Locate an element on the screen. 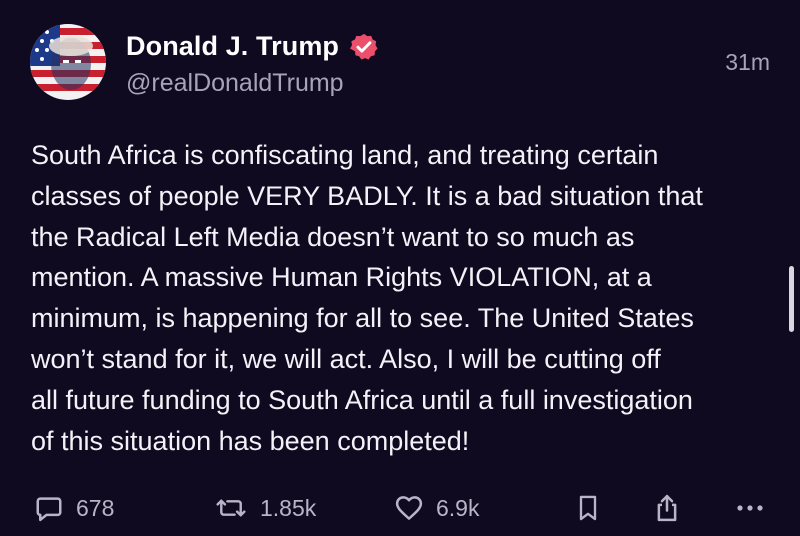  reply-count: 678 is located at coordinates (95, 507).